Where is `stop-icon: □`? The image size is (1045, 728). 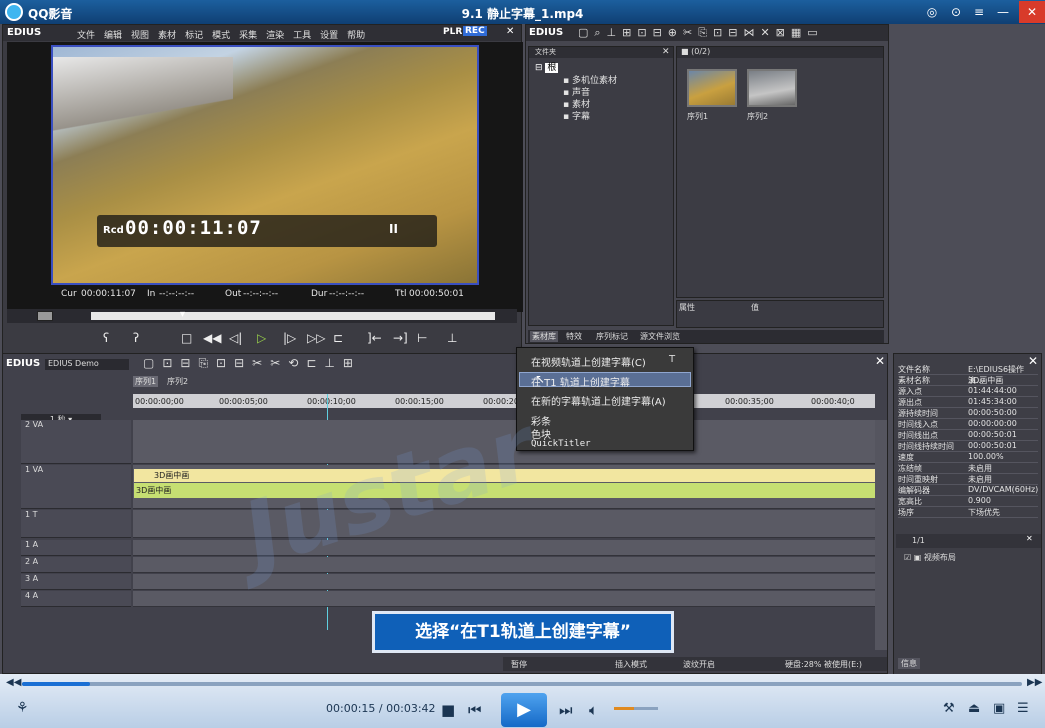
stop-icon: □ is located at coordinates (186, 338).